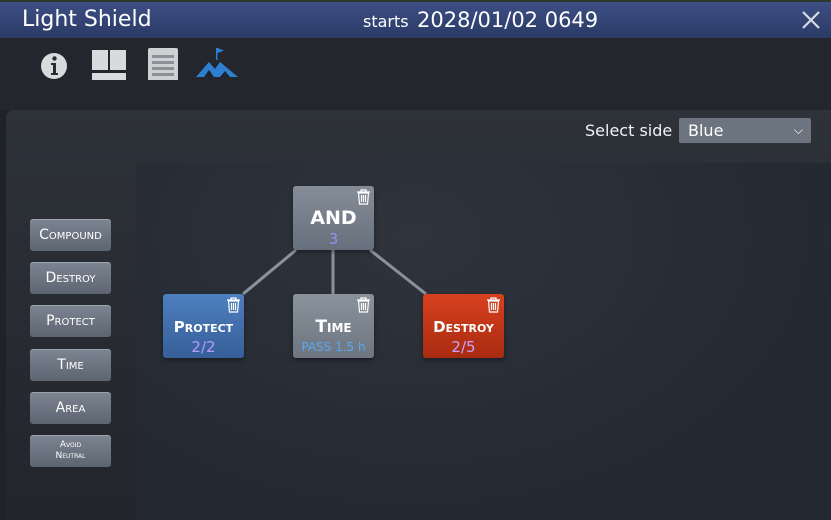  I want to click on palette-protect-button: Protect, so click(70, 321).